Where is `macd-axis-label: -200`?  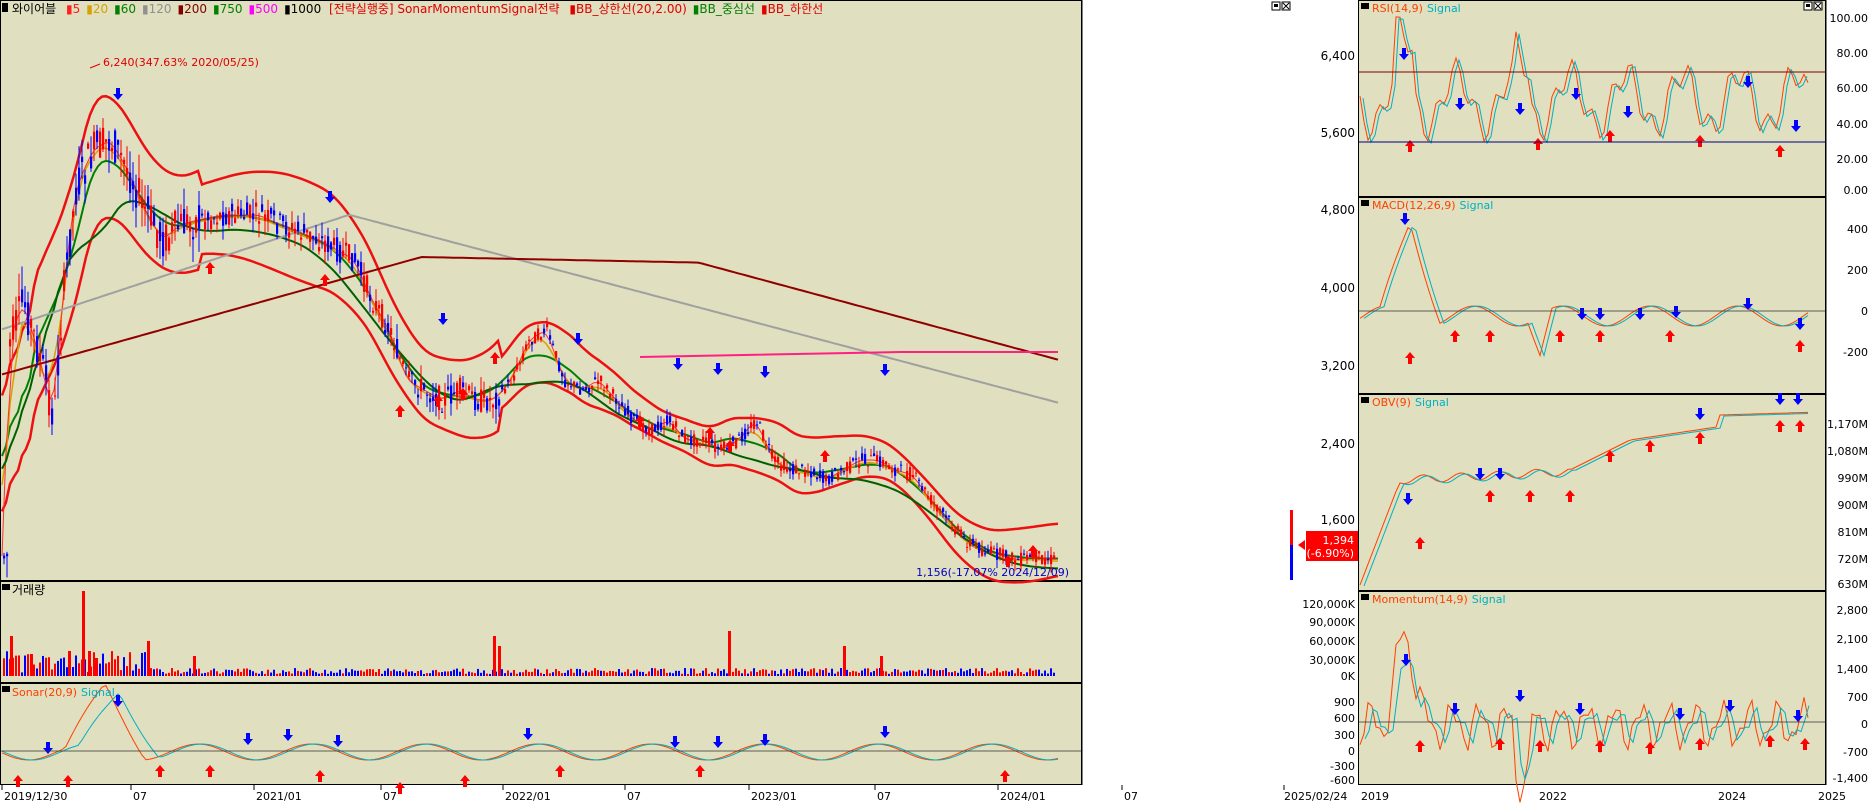
macd-axis-label: -200 is located at coordinates (1855, 352).